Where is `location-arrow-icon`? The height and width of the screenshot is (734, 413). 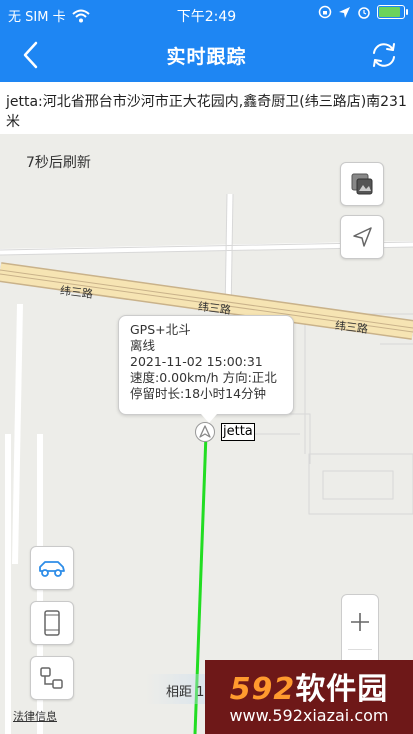 location-arrow-icon is located at coordinates (344, 12).